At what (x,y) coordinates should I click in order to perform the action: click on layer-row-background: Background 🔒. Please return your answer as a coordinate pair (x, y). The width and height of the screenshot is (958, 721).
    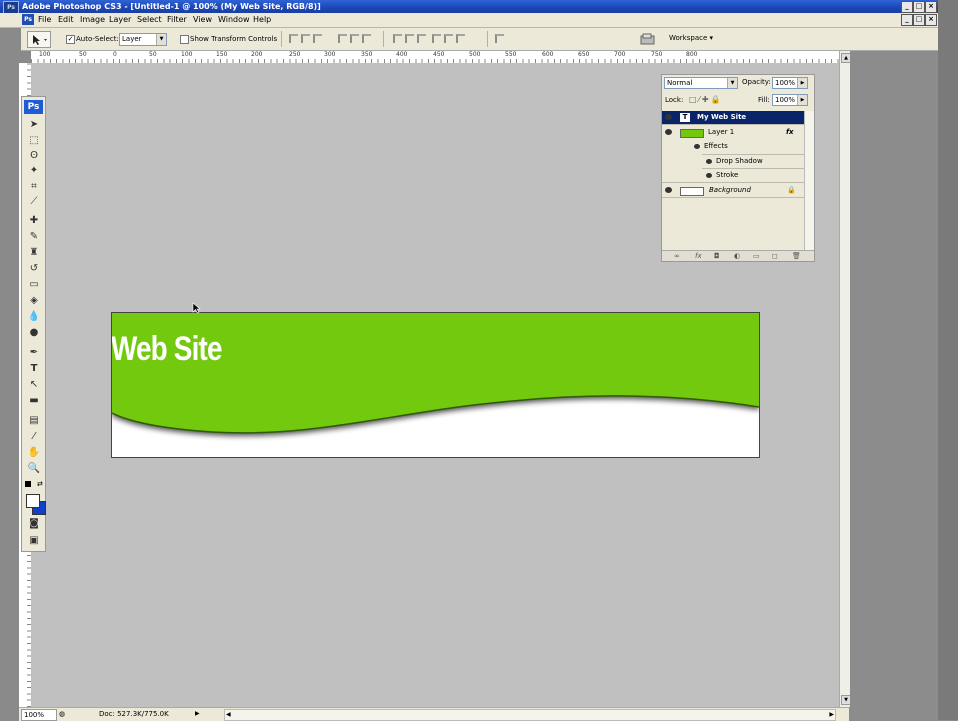
    Looking at the image, I should click on (734, 190).